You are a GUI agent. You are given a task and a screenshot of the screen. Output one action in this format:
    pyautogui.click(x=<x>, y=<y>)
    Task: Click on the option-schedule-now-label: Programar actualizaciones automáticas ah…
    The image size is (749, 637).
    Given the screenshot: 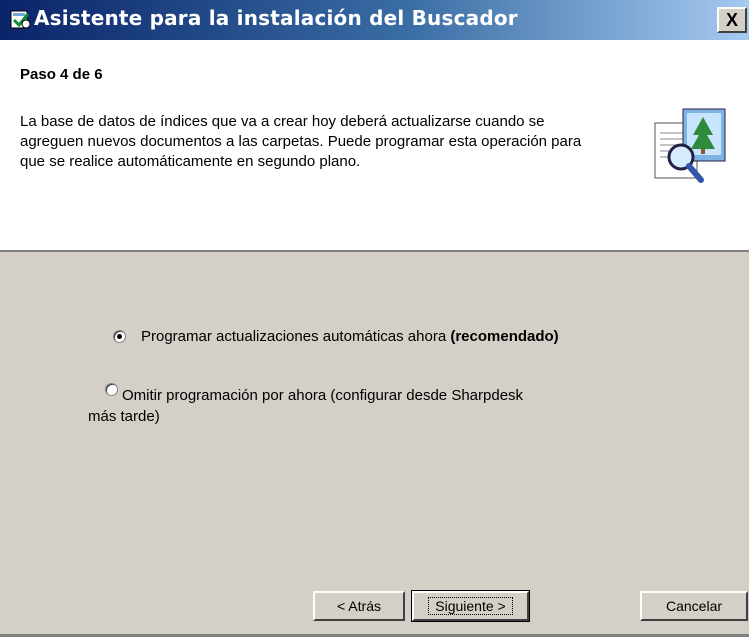 What is the action you would take?
    pyautogui.click(x=350, y=336)
    